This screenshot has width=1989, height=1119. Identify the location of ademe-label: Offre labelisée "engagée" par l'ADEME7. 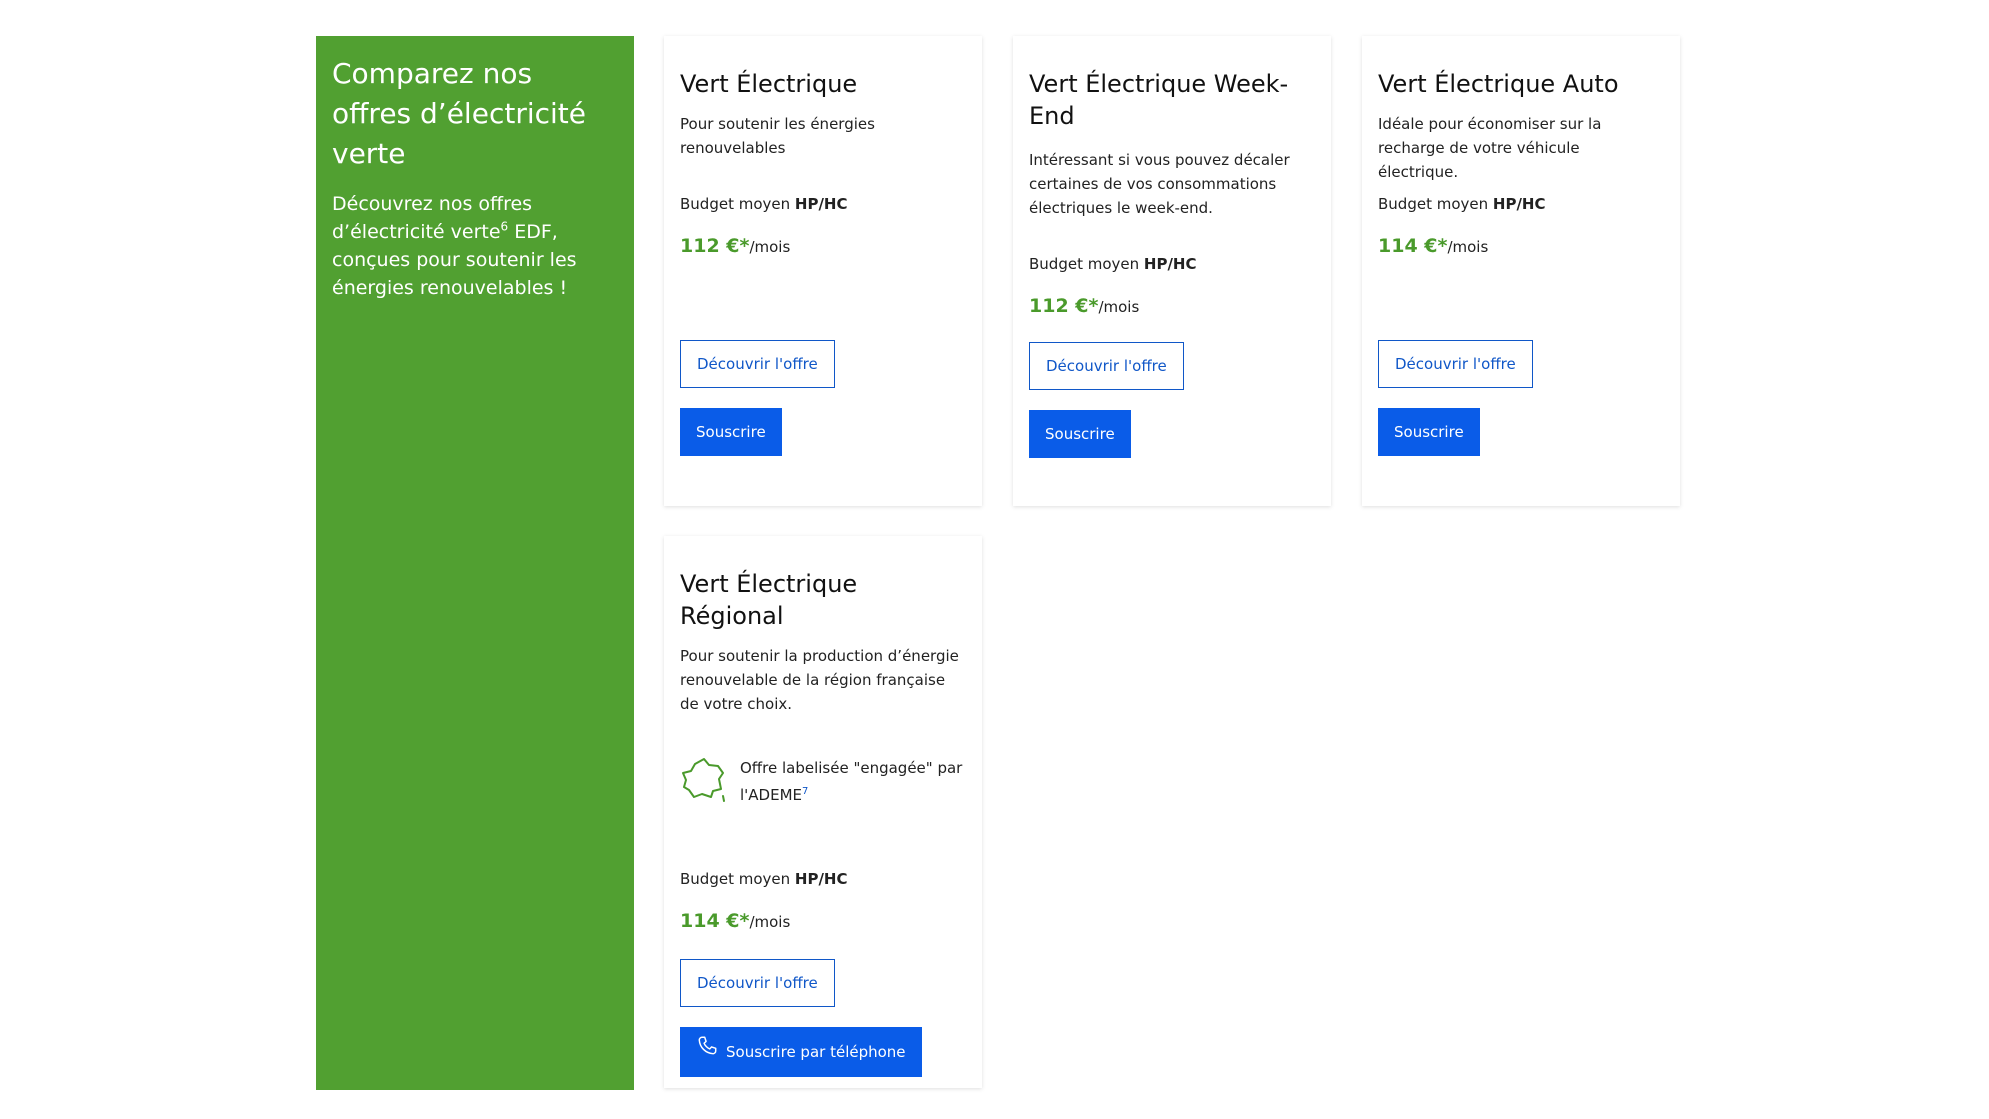
(823, 782).